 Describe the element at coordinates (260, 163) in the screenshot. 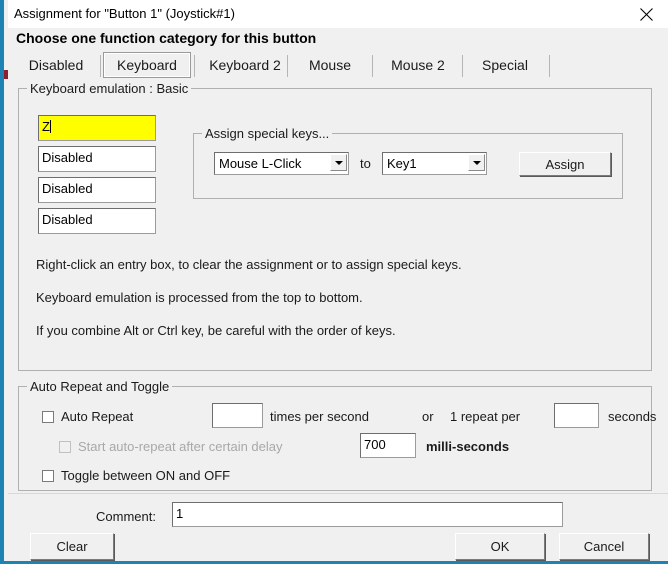

I see `special-key-source-value: Mouse L-Click` at that location.